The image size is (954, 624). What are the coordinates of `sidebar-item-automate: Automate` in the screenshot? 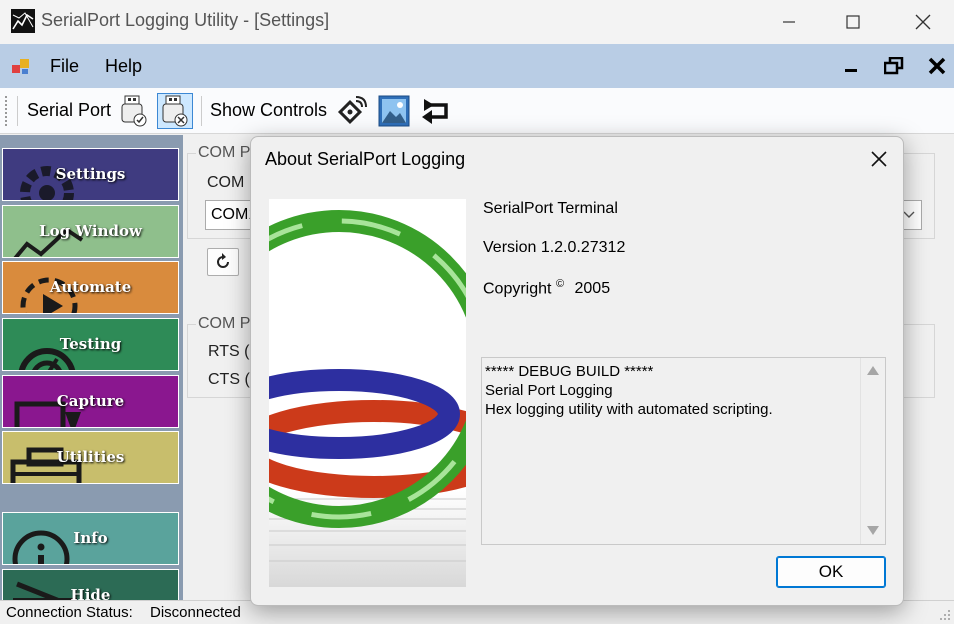 It's located at (90, 287).